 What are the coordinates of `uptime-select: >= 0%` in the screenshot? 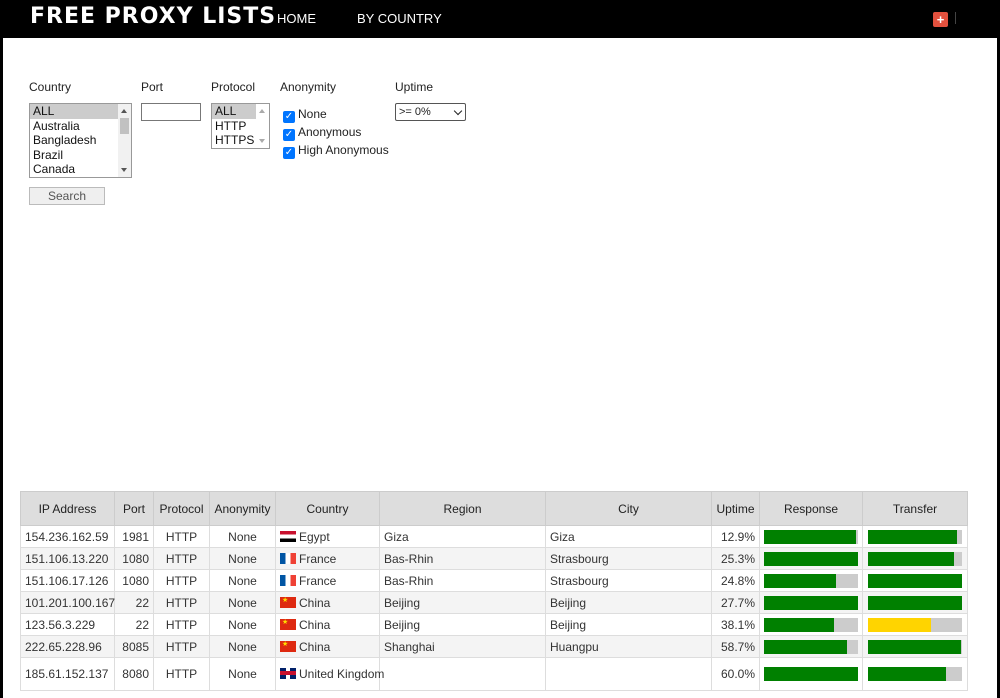 It's located at (430, 112).